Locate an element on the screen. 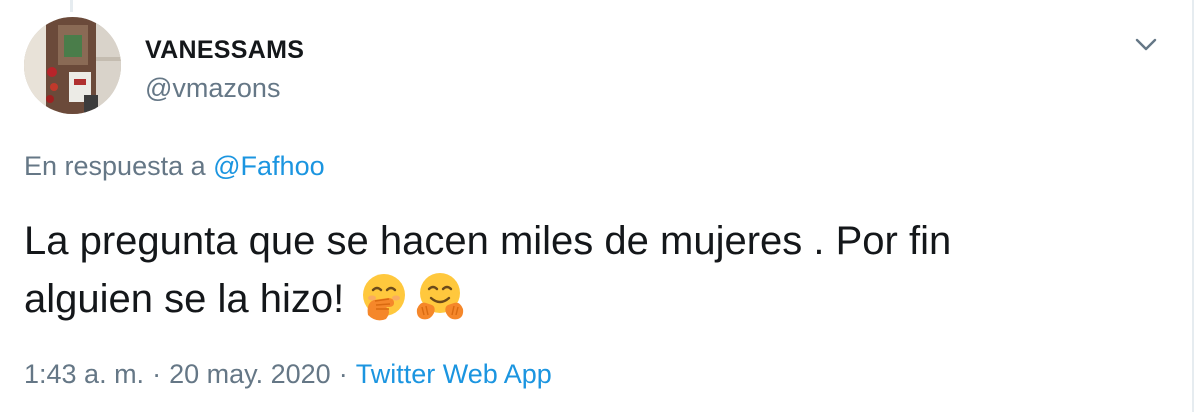 This screenshot has width=1194, height=412. display-name: VANESSAMS is located at coordinates (224, 50).